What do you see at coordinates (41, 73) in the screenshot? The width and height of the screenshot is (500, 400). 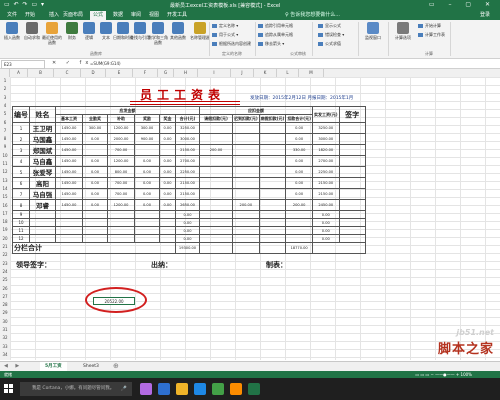 I see `column-header: B` at bounding box center [41, 73].